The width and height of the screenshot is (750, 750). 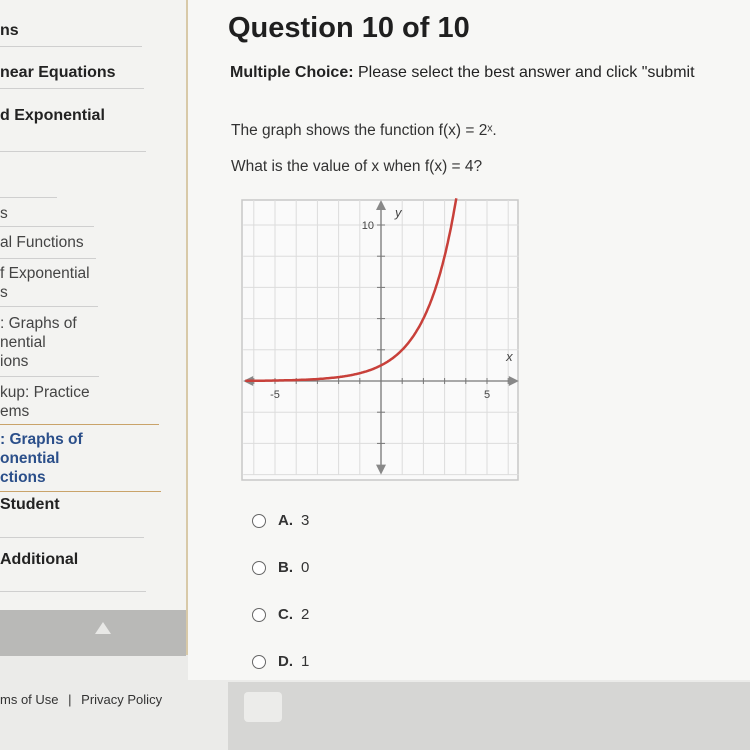 I want to click on sidebar-item: kup: Practice ems, so click(x=45, y=402).